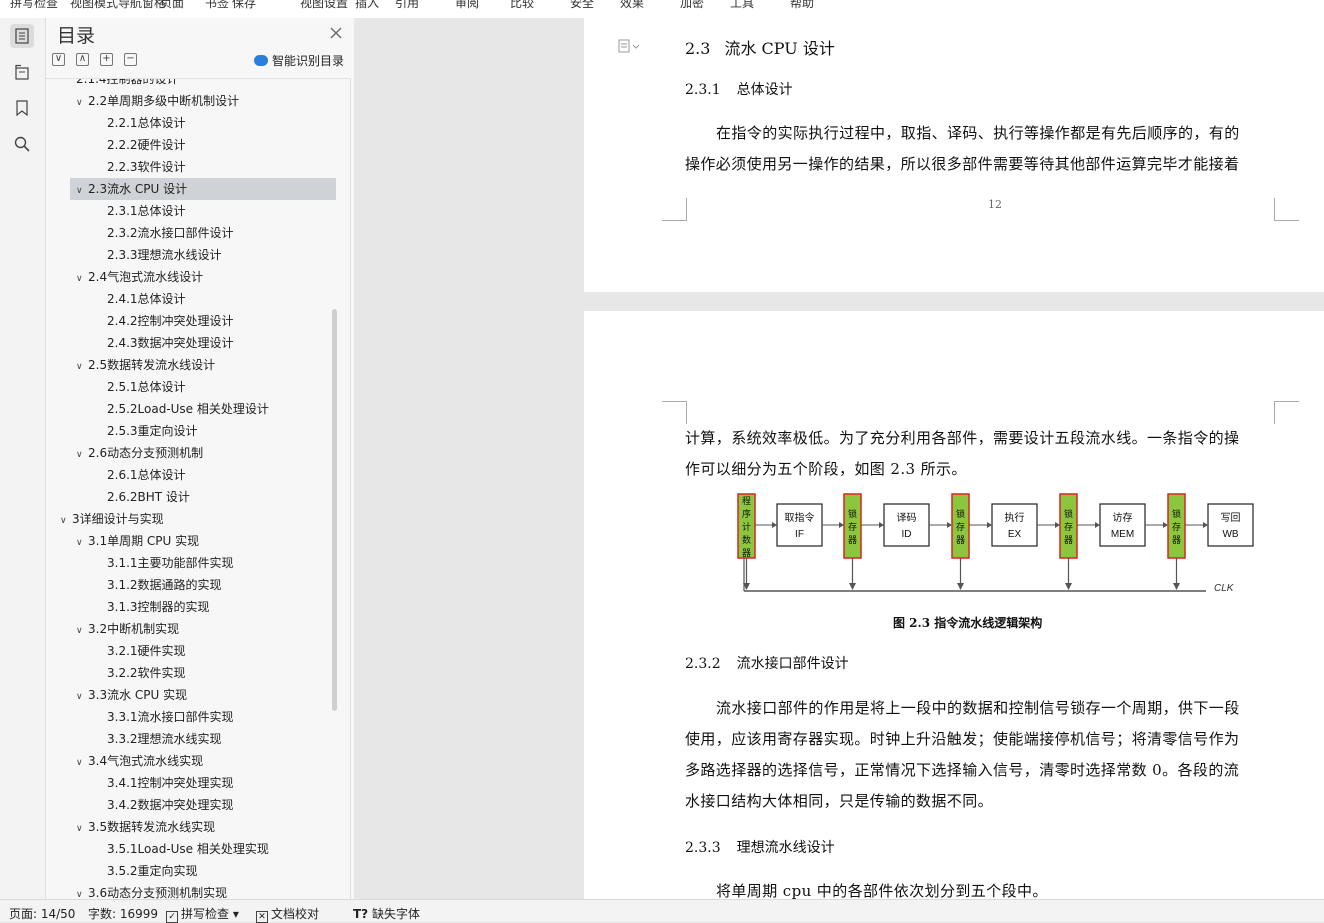 The width and height of the screenshot is (1324, 923). I want to click on search-icon, so click(22, 144).